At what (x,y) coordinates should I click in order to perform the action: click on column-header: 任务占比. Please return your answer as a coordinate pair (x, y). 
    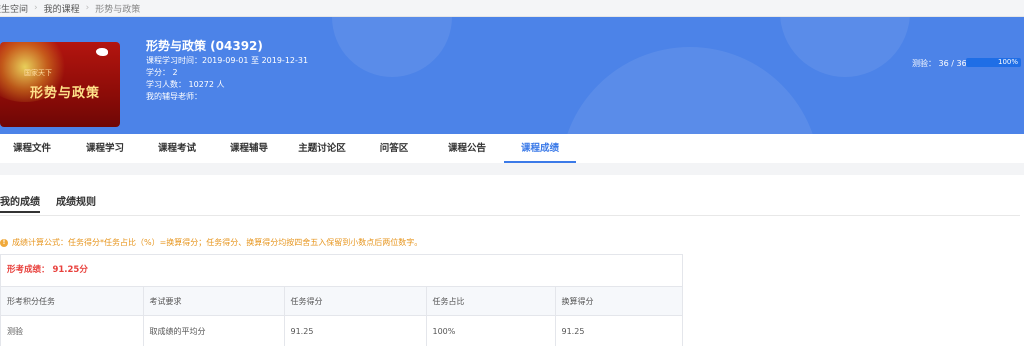
    Looking at the image, I should click on (490, 301).